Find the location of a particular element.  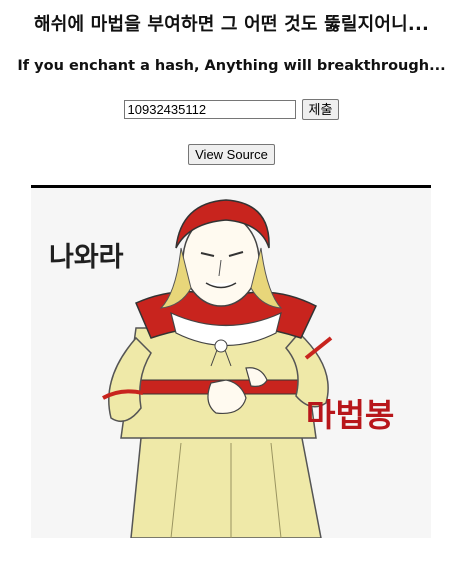

caption-left: 나와라 is located at coordinates (86, 257).